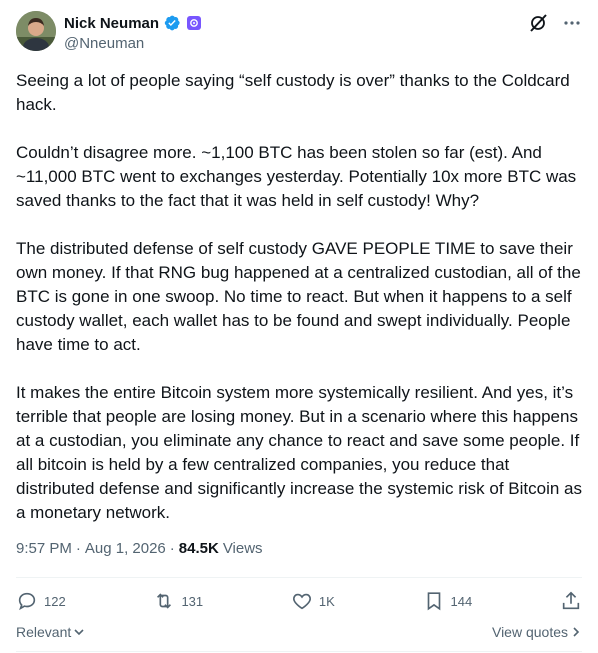  What do you see at coordinates (44, 632) in the screenshot?
I see `sort-label: Relevant` at bounding box center [44, 632].